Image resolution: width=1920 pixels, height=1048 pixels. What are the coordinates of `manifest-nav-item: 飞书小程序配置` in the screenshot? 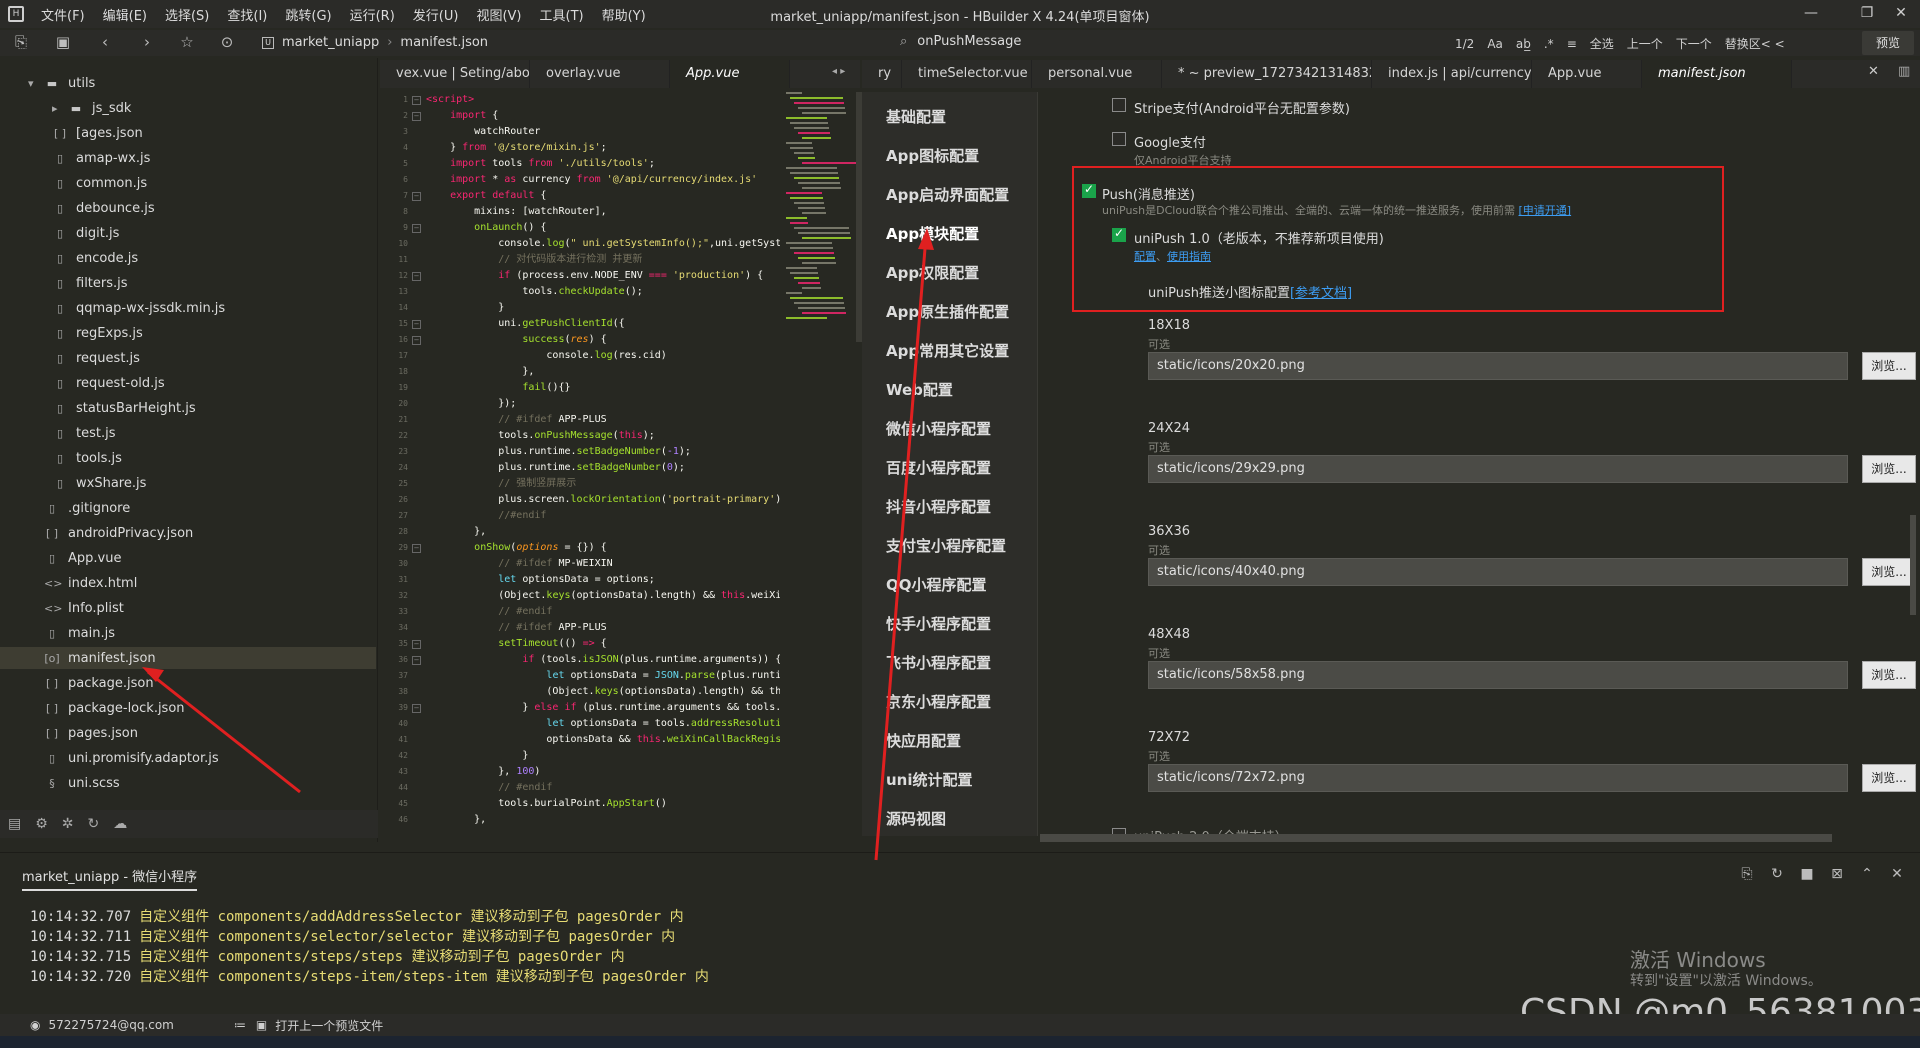 It's located at (938, 662).